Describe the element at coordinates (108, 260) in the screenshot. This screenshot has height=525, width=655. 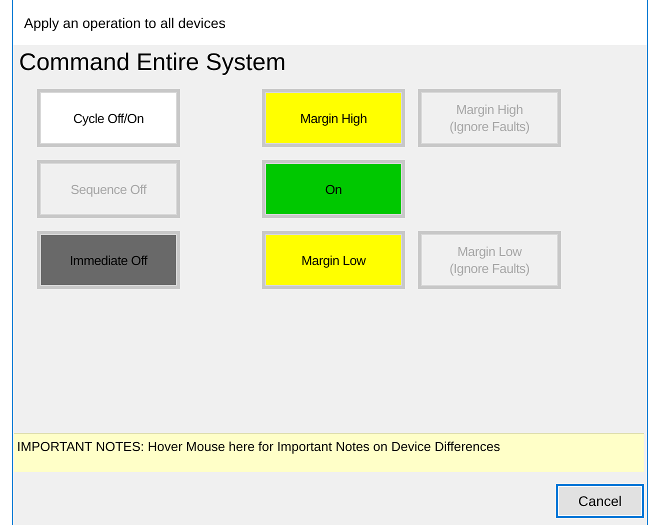
I see `command-button: Immediate Off` at that location.